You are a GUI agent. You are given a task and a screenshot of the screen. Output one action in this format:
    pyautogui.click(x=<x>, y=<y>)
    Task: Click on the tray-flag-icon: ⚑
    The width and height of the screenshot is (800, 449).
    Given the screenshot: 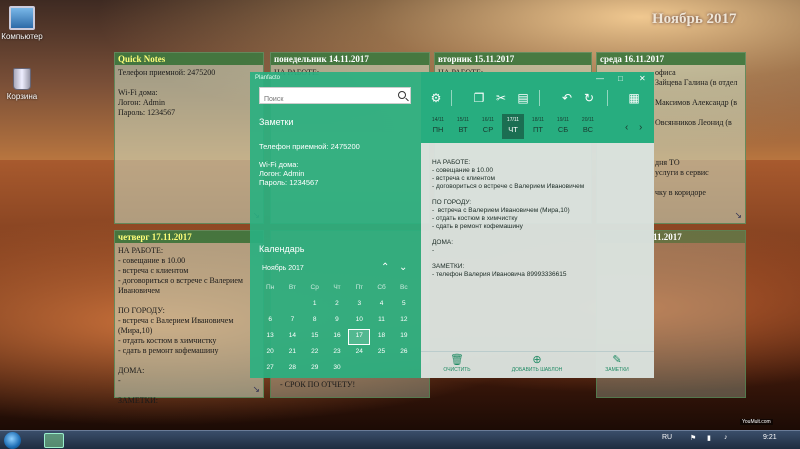 What is the action you would take?
    pyautogui.click(x=693, y=438)
    